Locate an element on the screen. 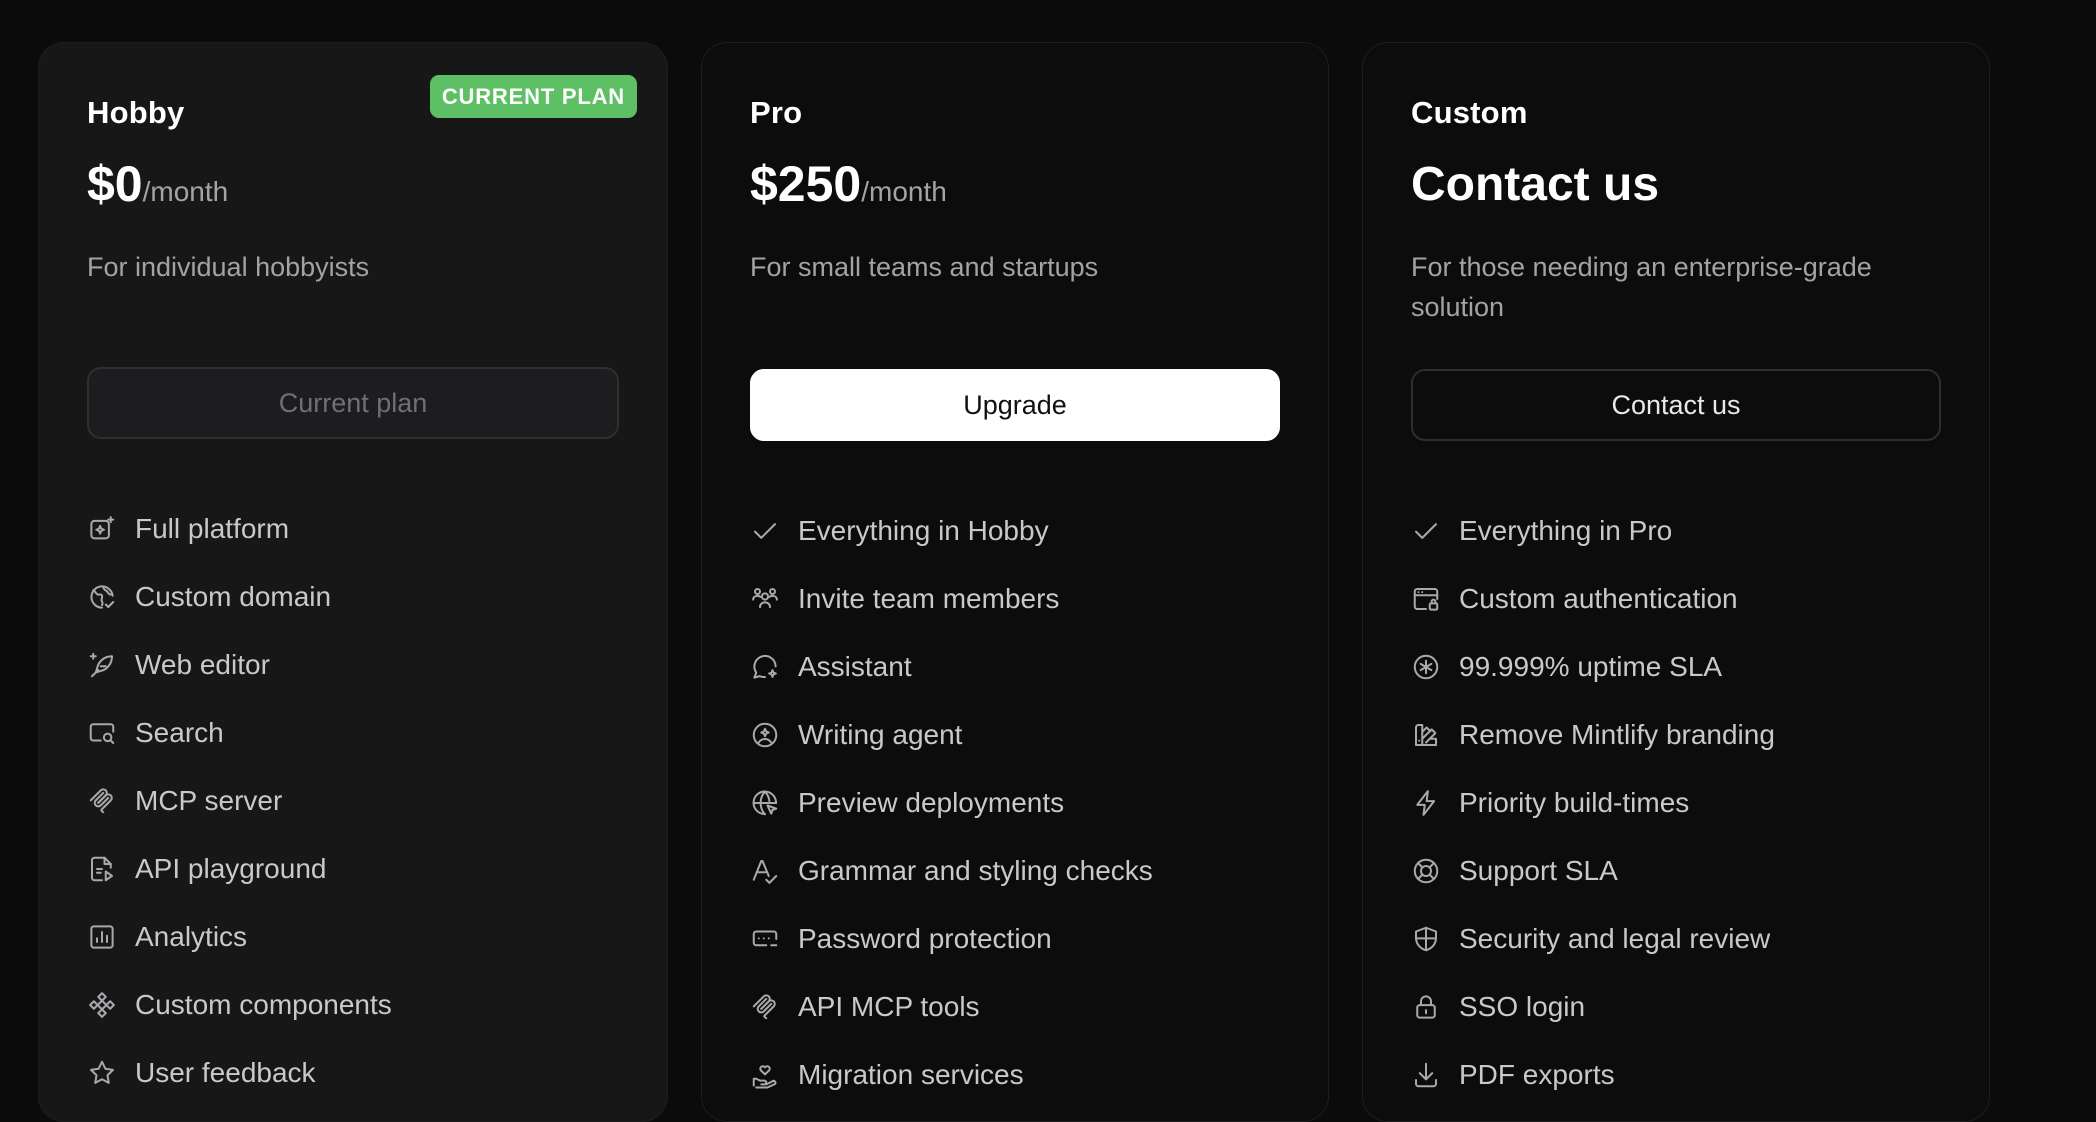  feature-item: 99.999% uptime SLA is located at coordinates (1593, 667).